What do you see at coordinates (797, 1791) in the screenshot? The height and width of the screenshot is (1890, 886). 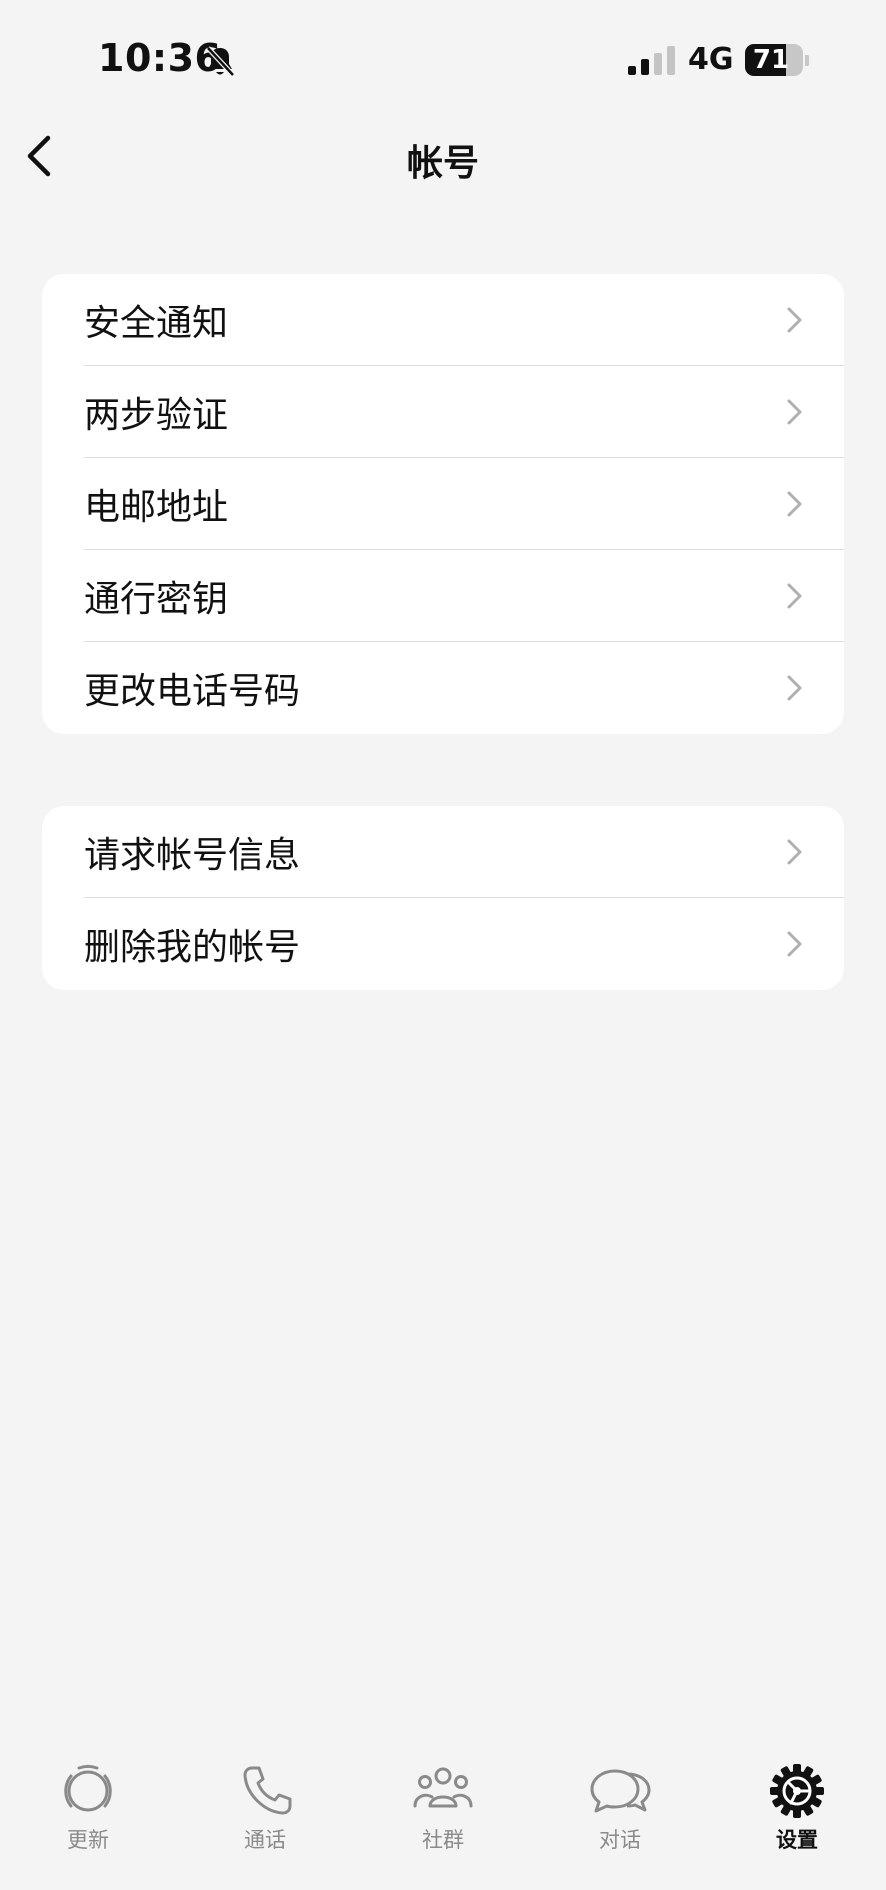 I see `settings-icon` at bounding box center [797, 1791].